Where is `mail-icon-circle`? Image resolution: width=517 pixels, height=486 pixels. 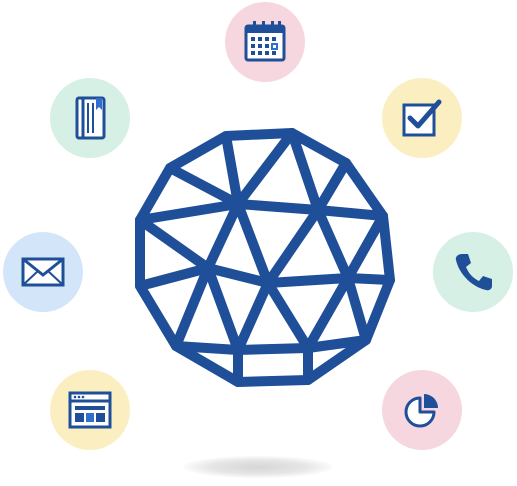
mail-icon-circle is located at coordinates (43, 272).